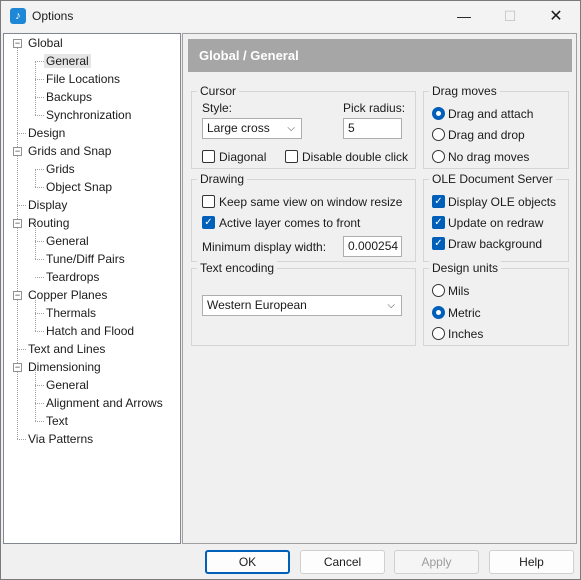 This screenshot has width=581, height=580. What do you see at coordinates (510, 16) in the screenshot?
I see `maximize-button: ☐` at bounding box center [510, 16].